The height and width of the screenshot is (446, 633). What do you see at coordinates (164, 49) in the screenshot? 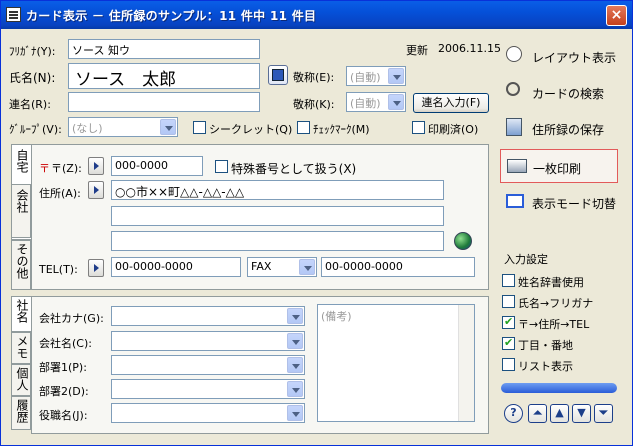
I see `furigana-input: ソース 知ウ` at bounding box center [164, 49].